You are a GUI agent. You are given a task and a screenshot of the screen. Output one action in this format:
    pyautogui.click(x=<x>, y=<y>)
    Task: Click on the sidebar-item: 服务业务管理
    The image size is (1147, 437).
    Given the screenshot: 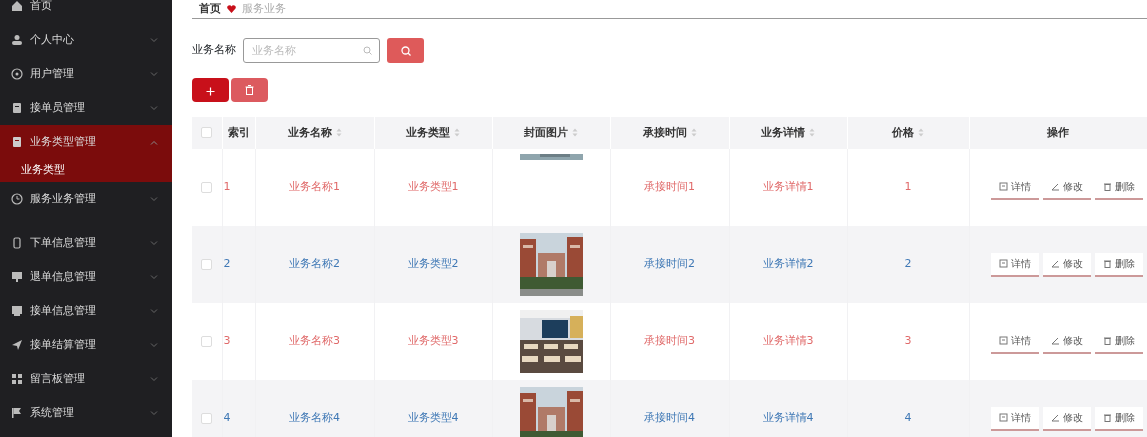 What is the action you would take?
    pyautogui.click(x=86, y=199)
    